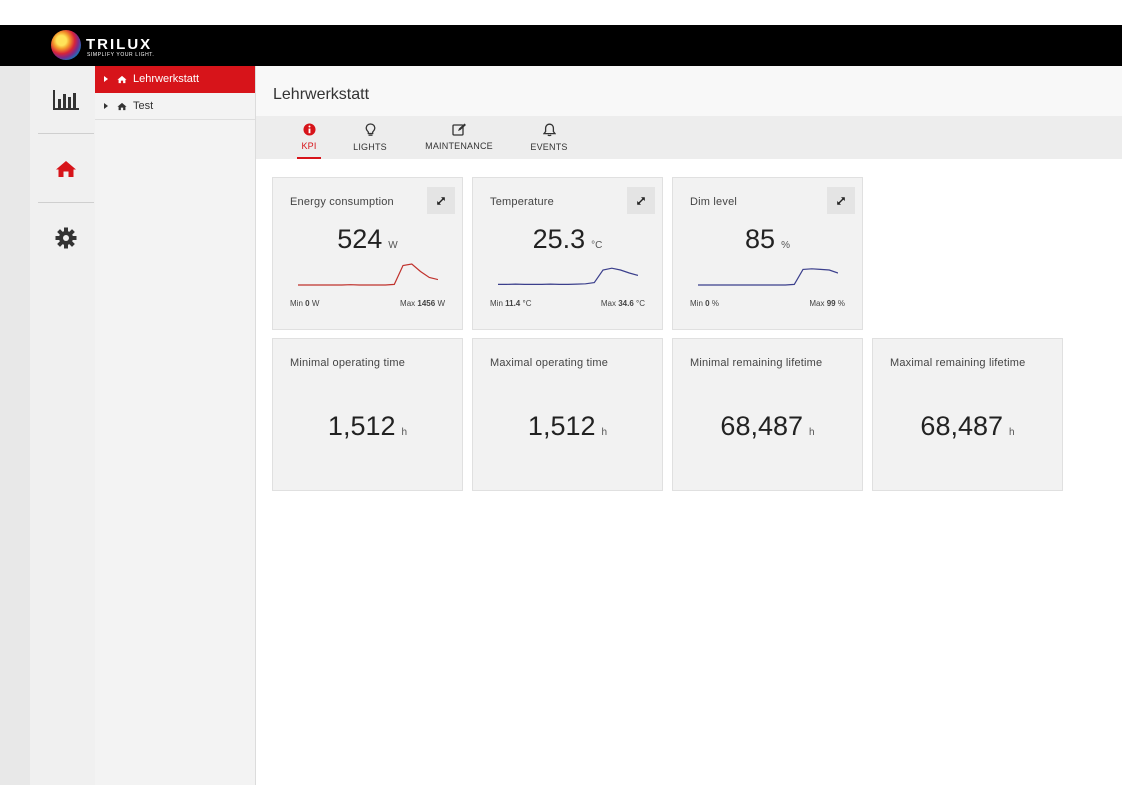  What do you see at coordinates (393, 245) in the screenshot?
I see `kpi-unit: W` at bounding box center [393, 245].